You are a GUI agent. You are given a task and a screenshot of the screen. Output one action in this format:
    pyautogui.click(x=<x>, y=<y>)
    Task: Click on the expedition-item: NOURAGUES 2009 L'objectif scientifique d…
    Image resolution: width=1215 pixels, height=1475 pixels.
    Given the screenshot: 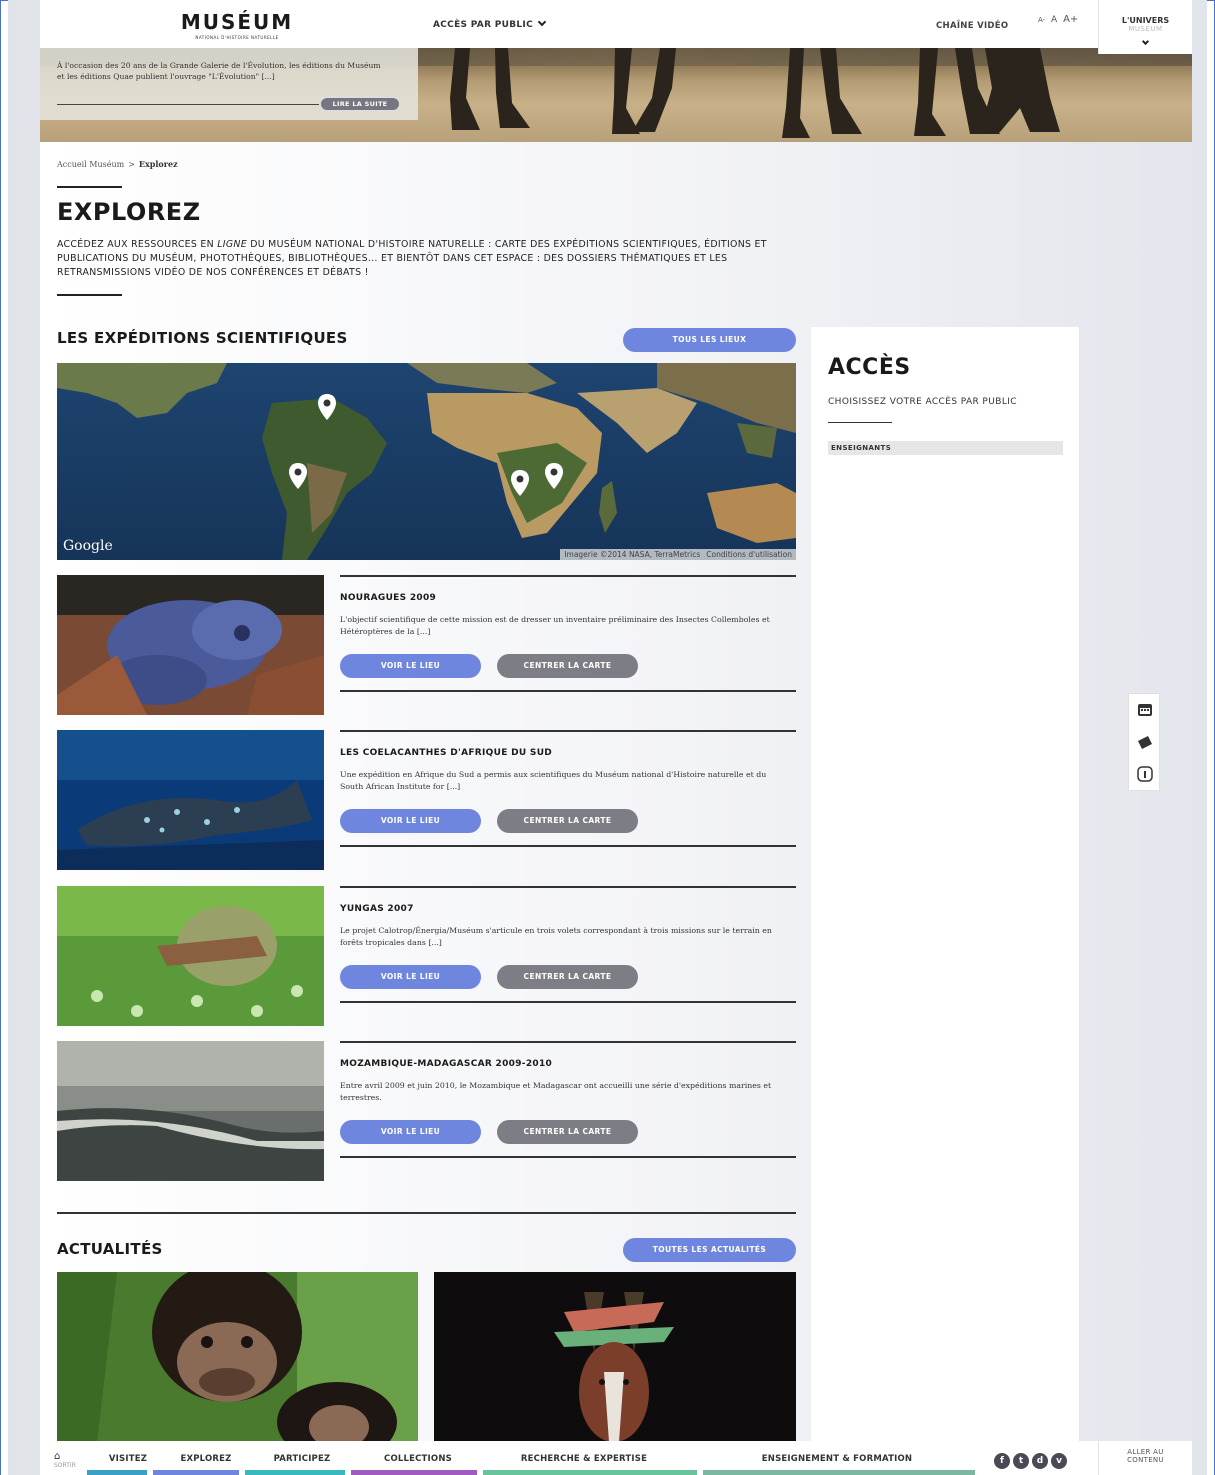 What is the action you would take?
    pyautogui.click(x=426, y=645)
    